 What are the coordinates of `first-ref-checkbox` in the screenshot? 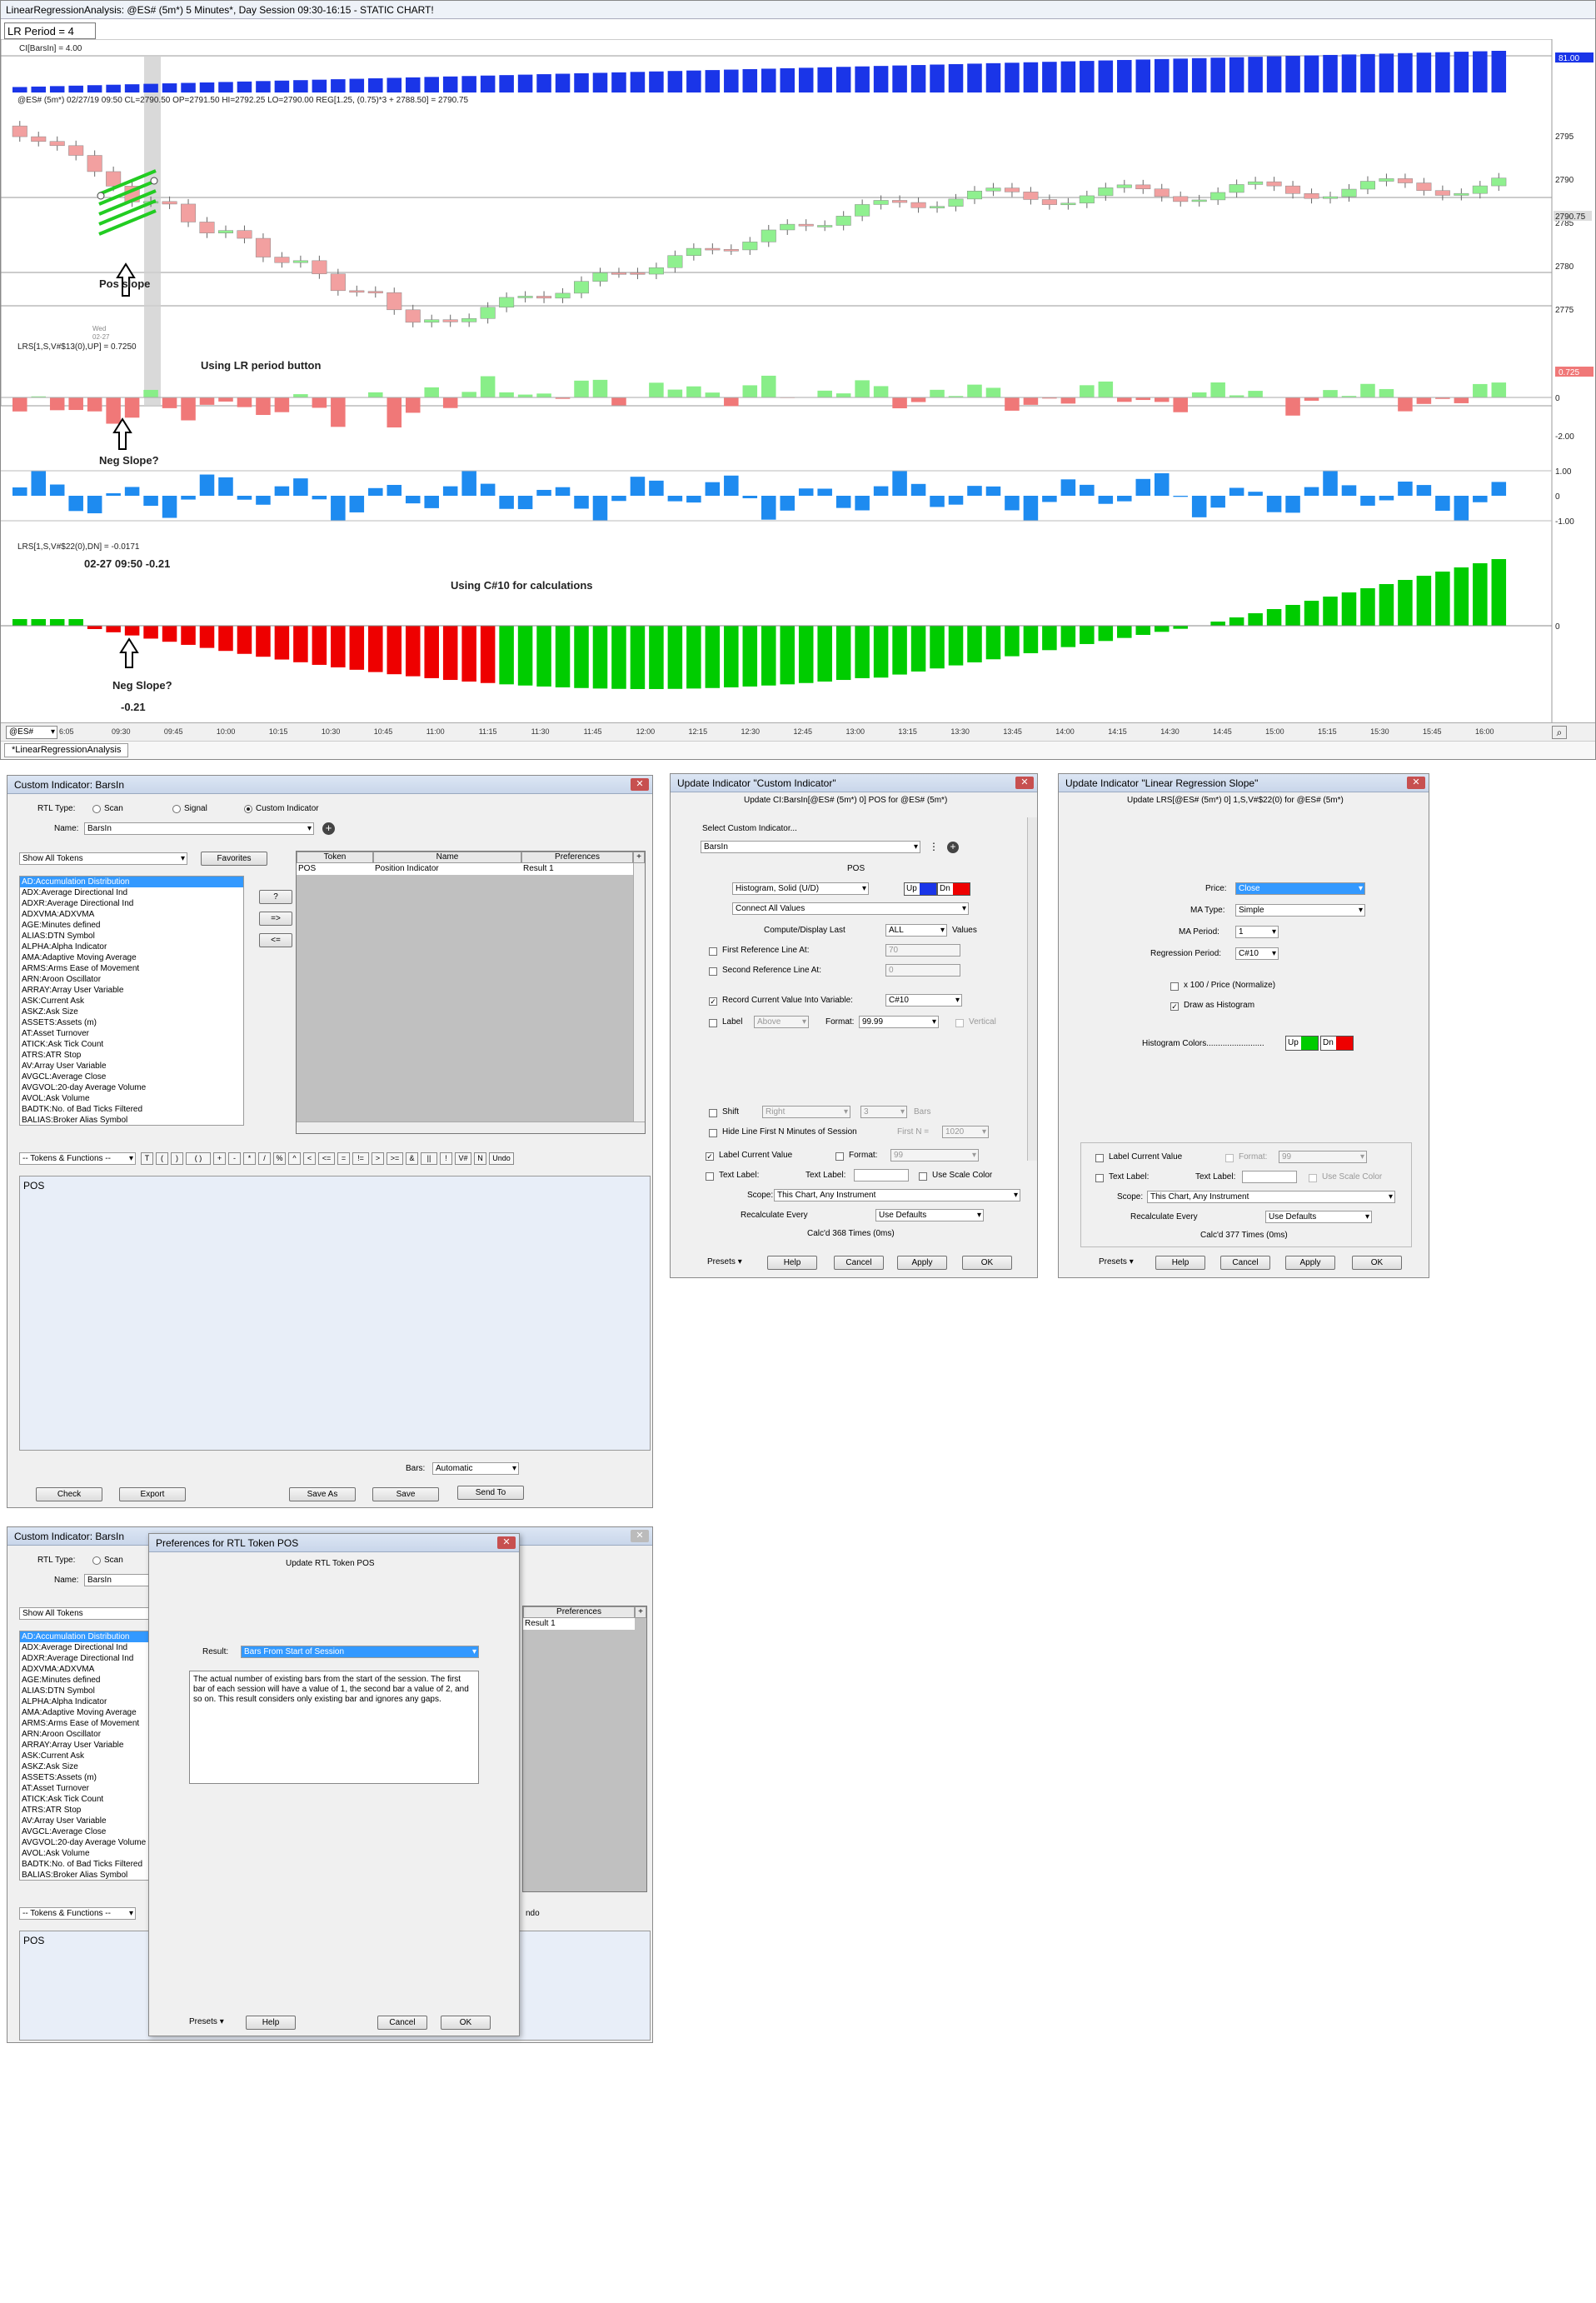 It's located at (713, 951).